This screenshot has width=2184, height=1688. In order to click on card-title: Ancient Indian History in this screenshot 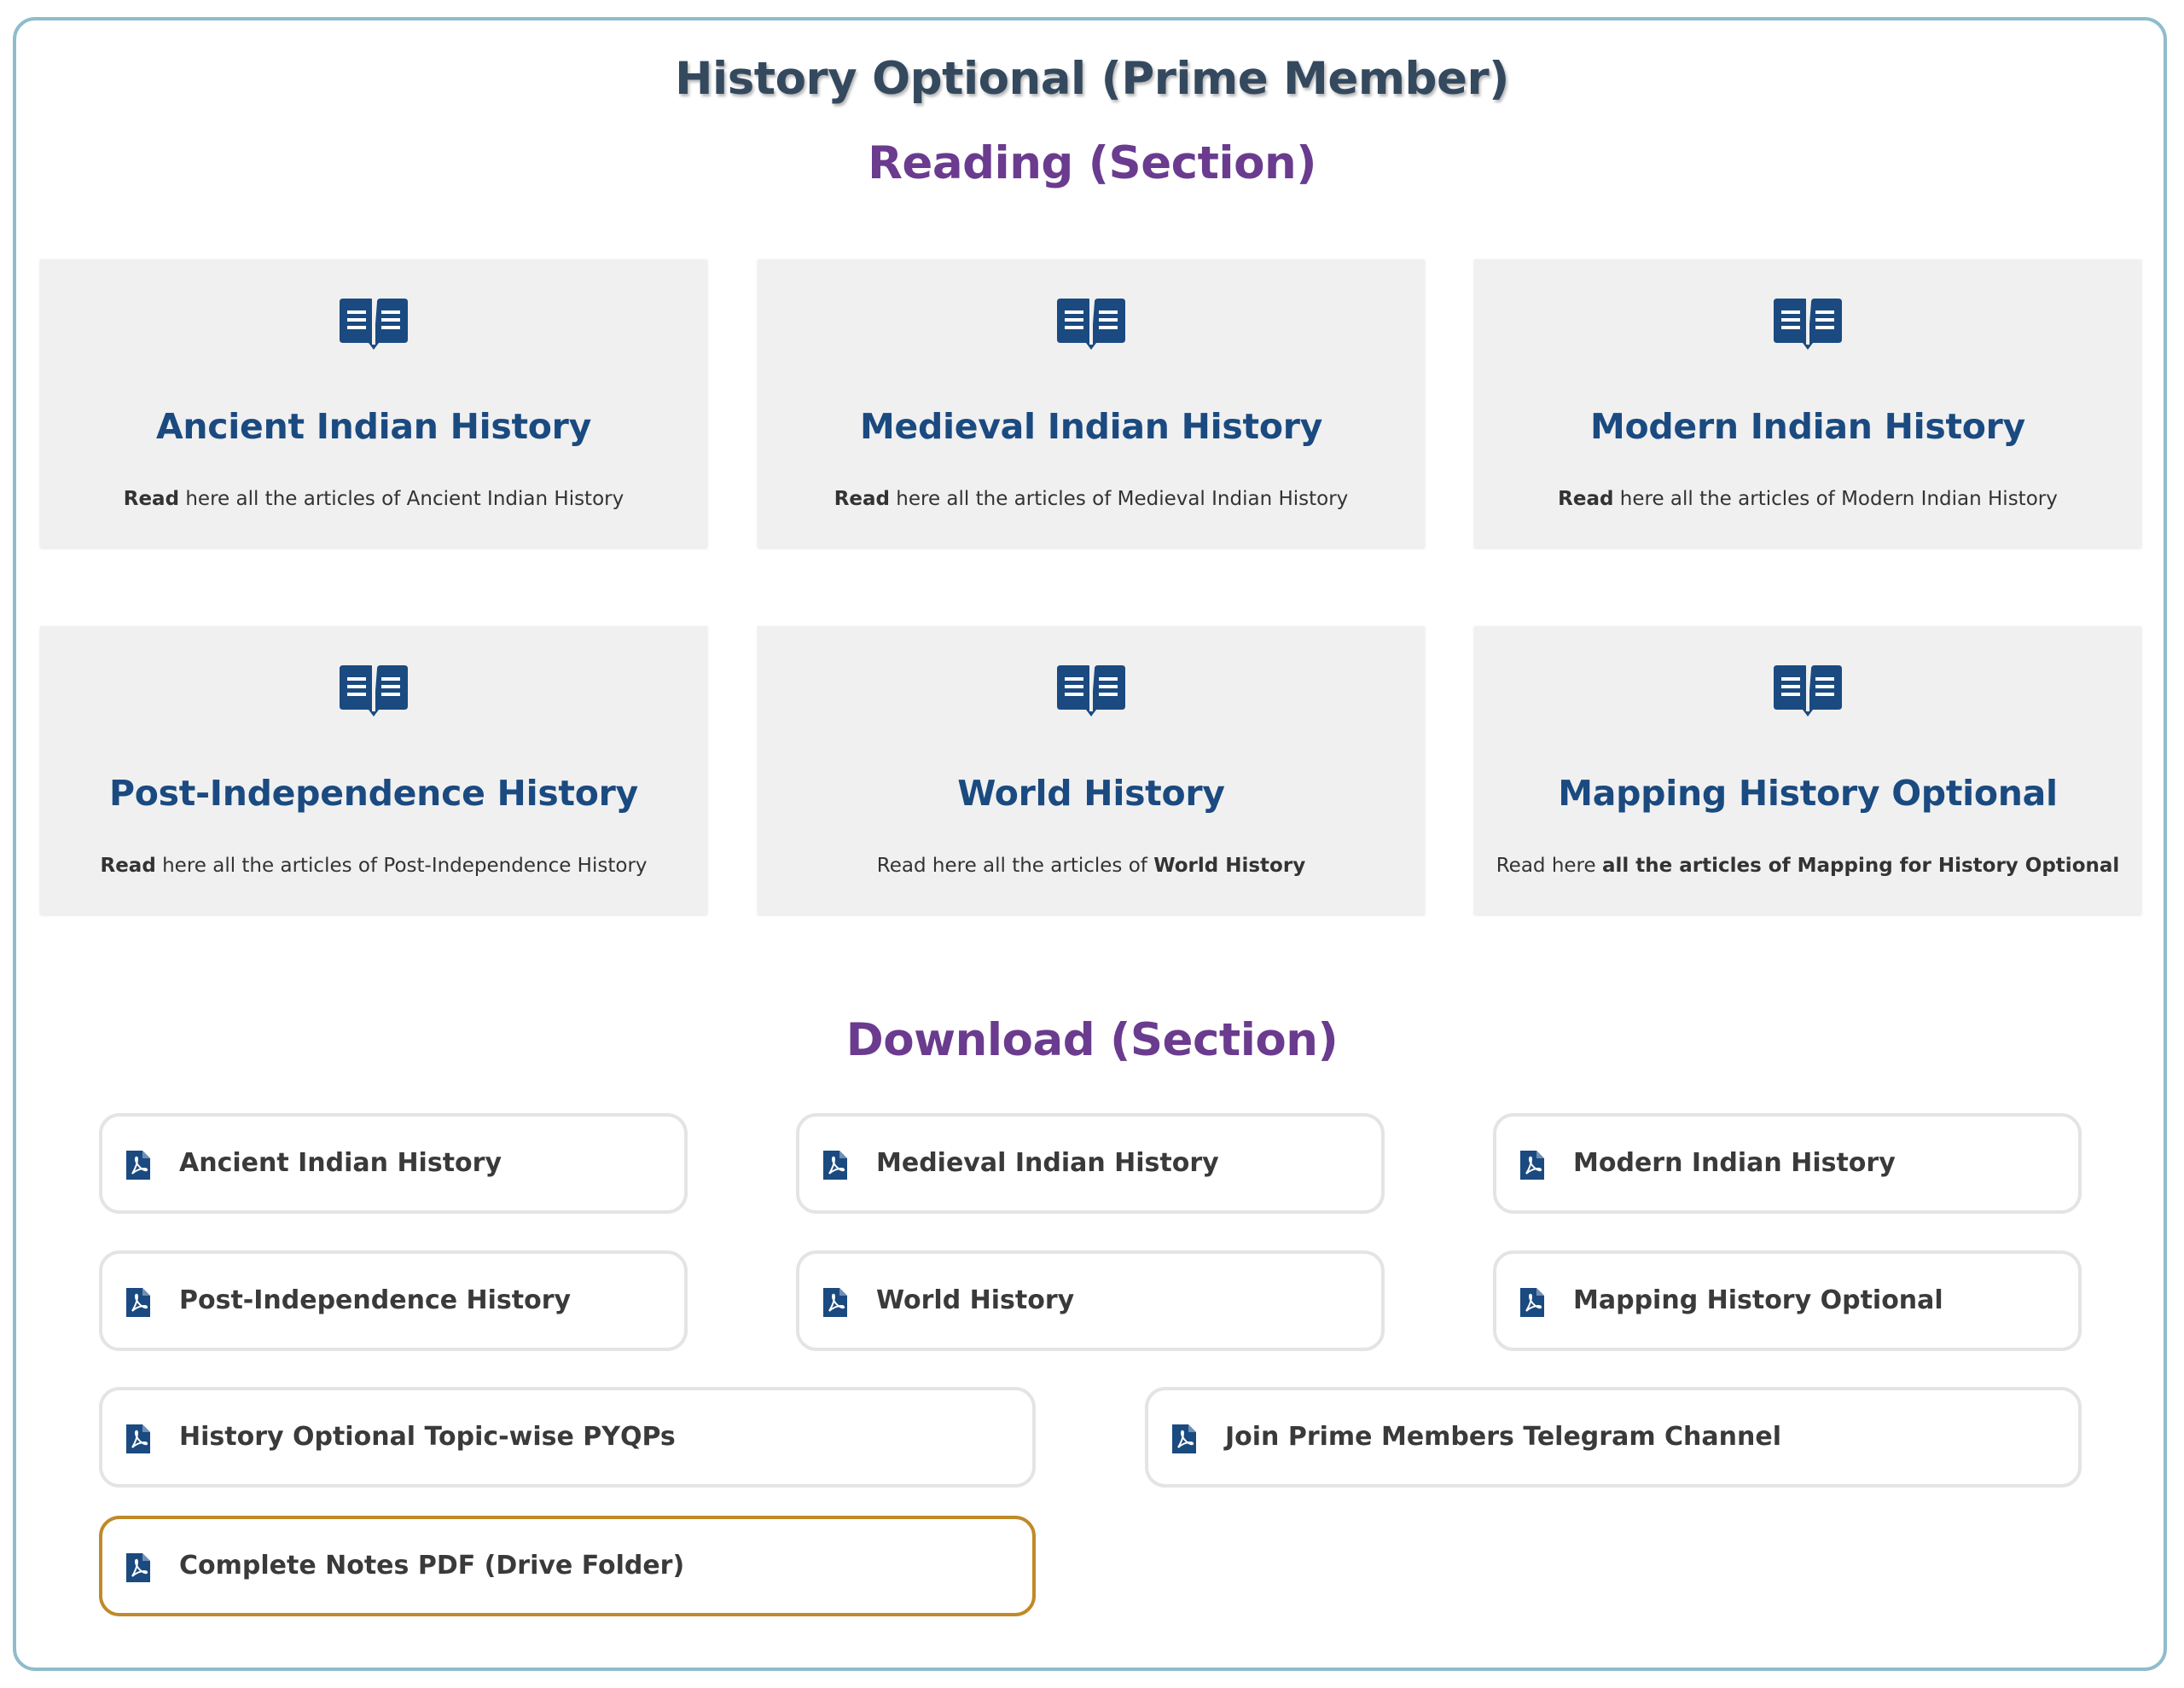, I will do `click(373, 427)`.